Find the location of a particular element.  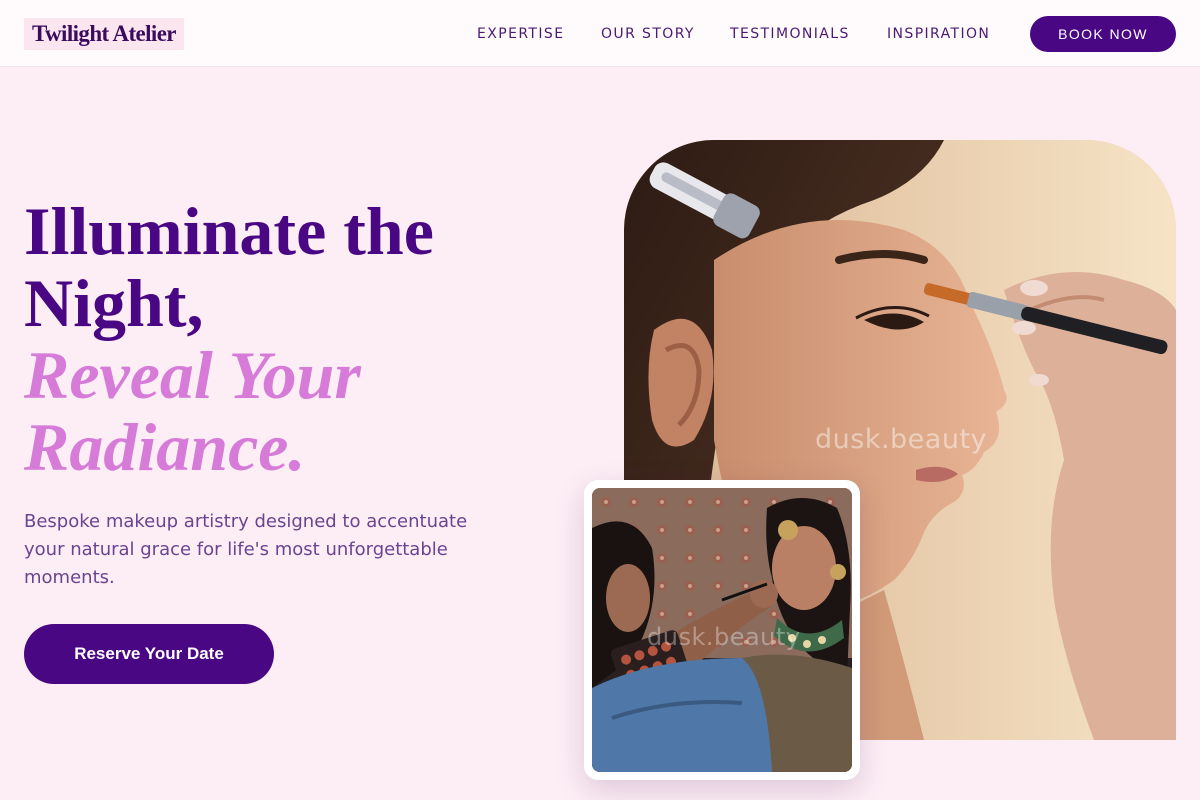

inset-photo-card: dusk.beauty is located at coordinates (722, 630).